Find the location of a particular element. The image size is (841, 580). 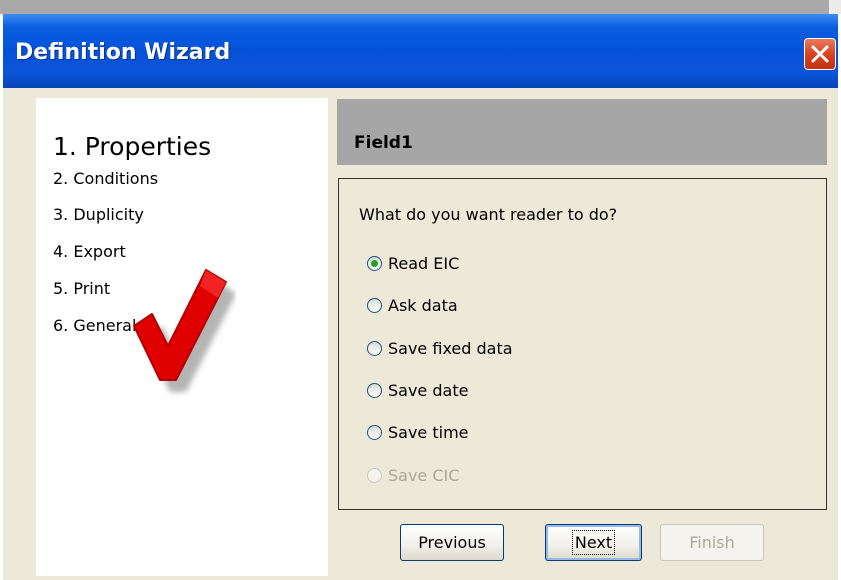

title-bar: Definition Wizard is located at coordinates (420, 51).